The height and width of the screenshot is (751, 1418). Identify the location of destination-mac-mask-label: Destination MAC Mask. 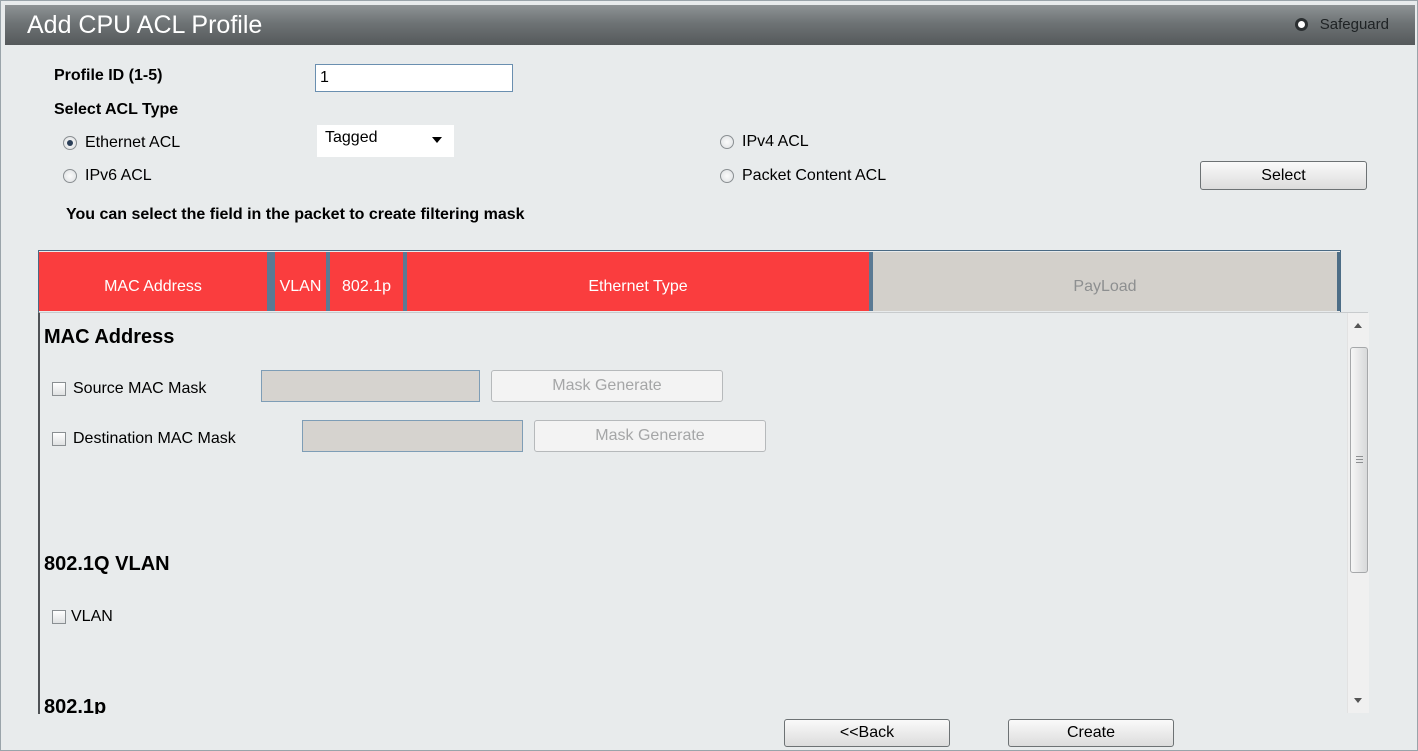
(154, 438).